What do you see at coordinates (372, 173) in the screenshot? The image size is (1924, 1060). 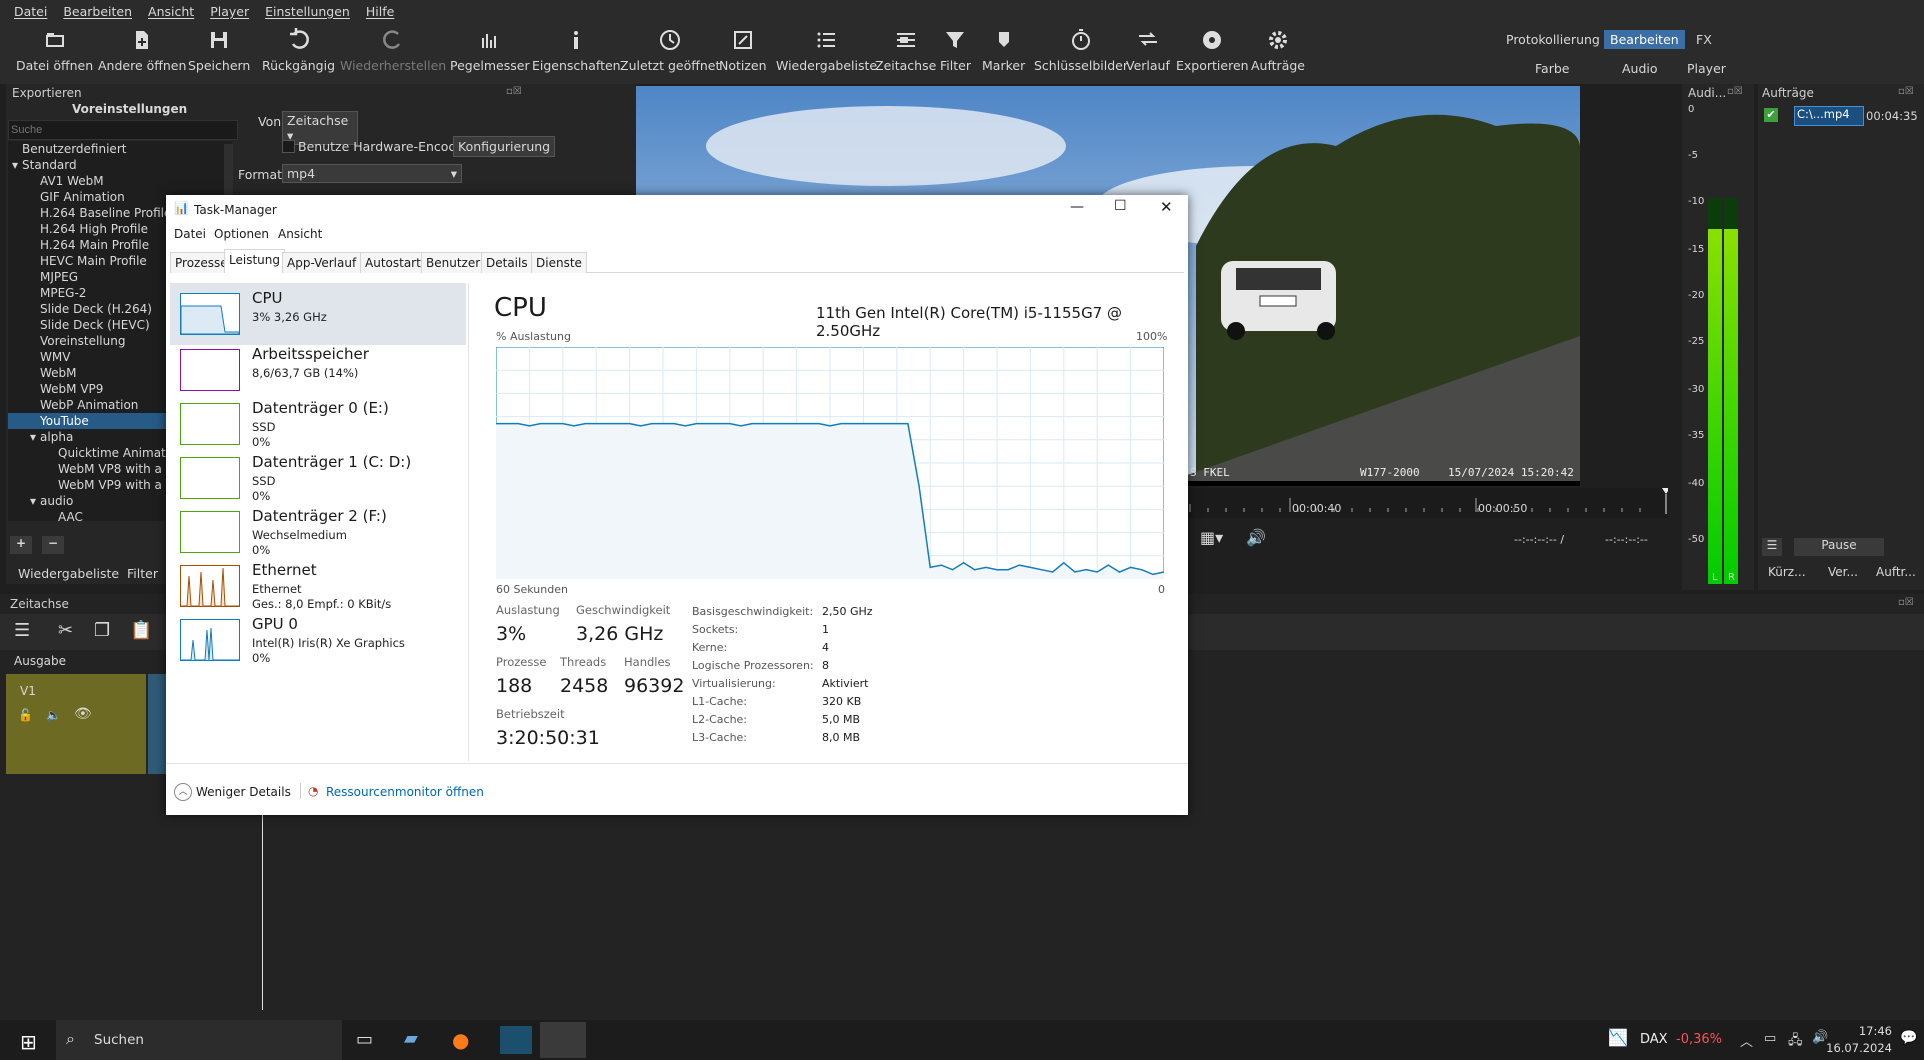 I see `format-select: mp4 ▾` at bounding box center [372, 173].